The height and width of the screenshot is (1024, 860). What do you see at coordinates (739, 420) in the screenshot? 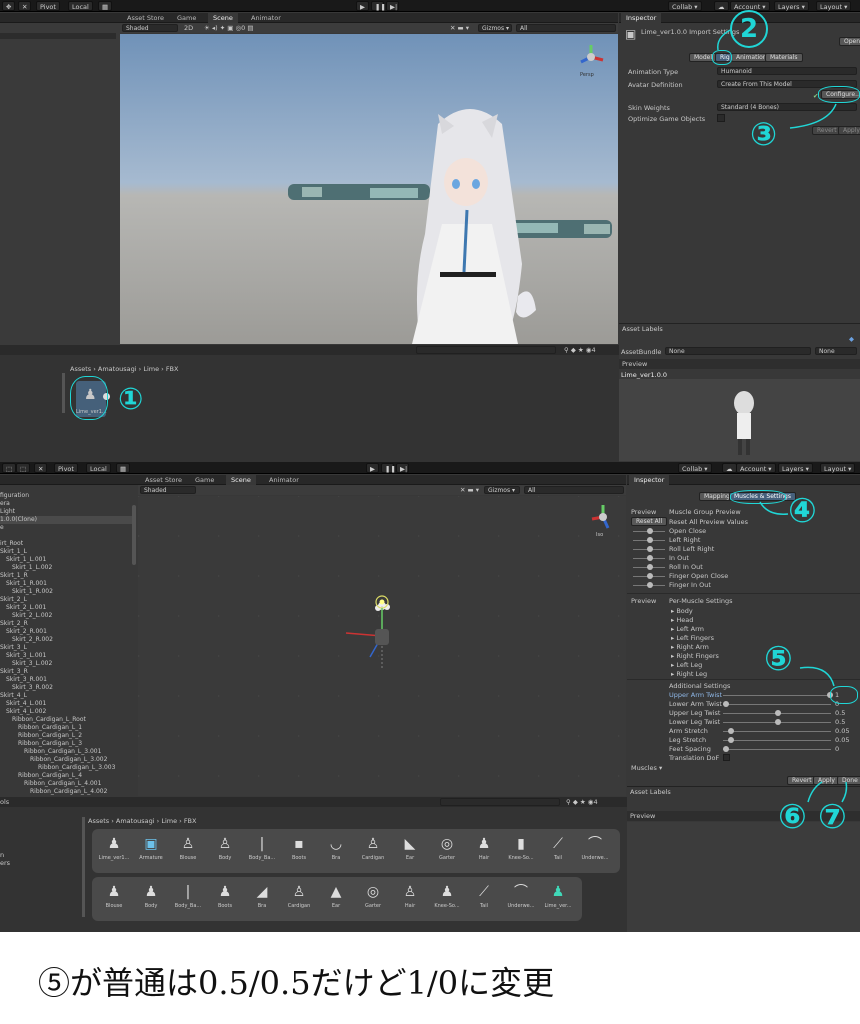
I see `preview-viewport` at bounding box center [739, 420].